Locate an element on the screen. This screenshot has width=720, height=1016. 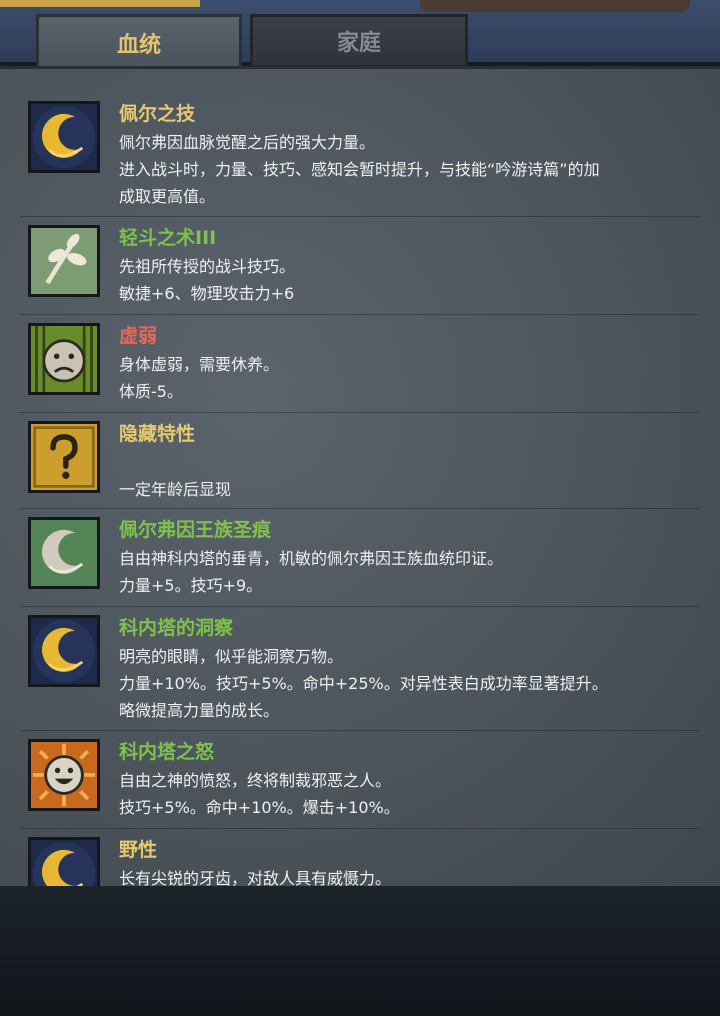
trait-row: 野性 长有尖锐的牙齿，对敌人具有威慑力。 is located at coordinates (360, 857).